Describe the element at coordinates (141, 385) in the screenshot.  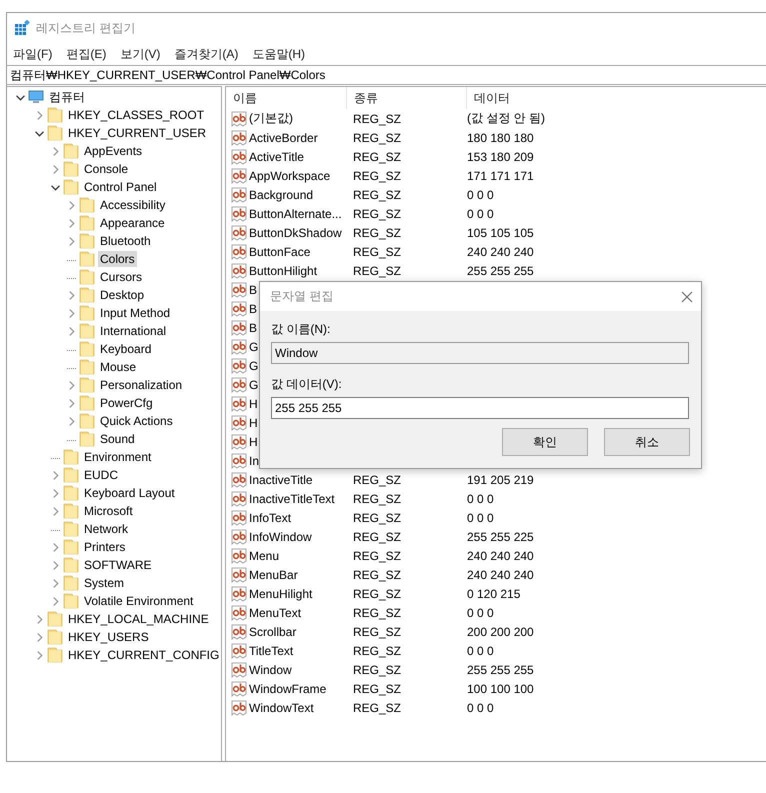
I see `tree-item: Personalization` at that location.